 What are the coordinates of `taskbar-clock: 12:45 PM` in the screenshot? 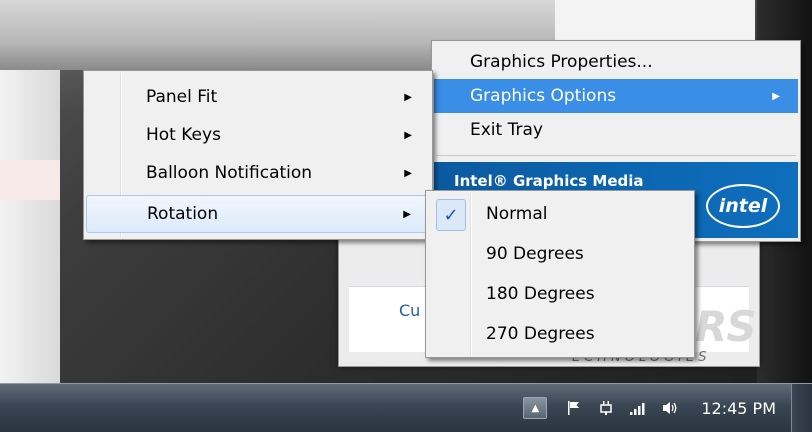 It's located at (738, 408).